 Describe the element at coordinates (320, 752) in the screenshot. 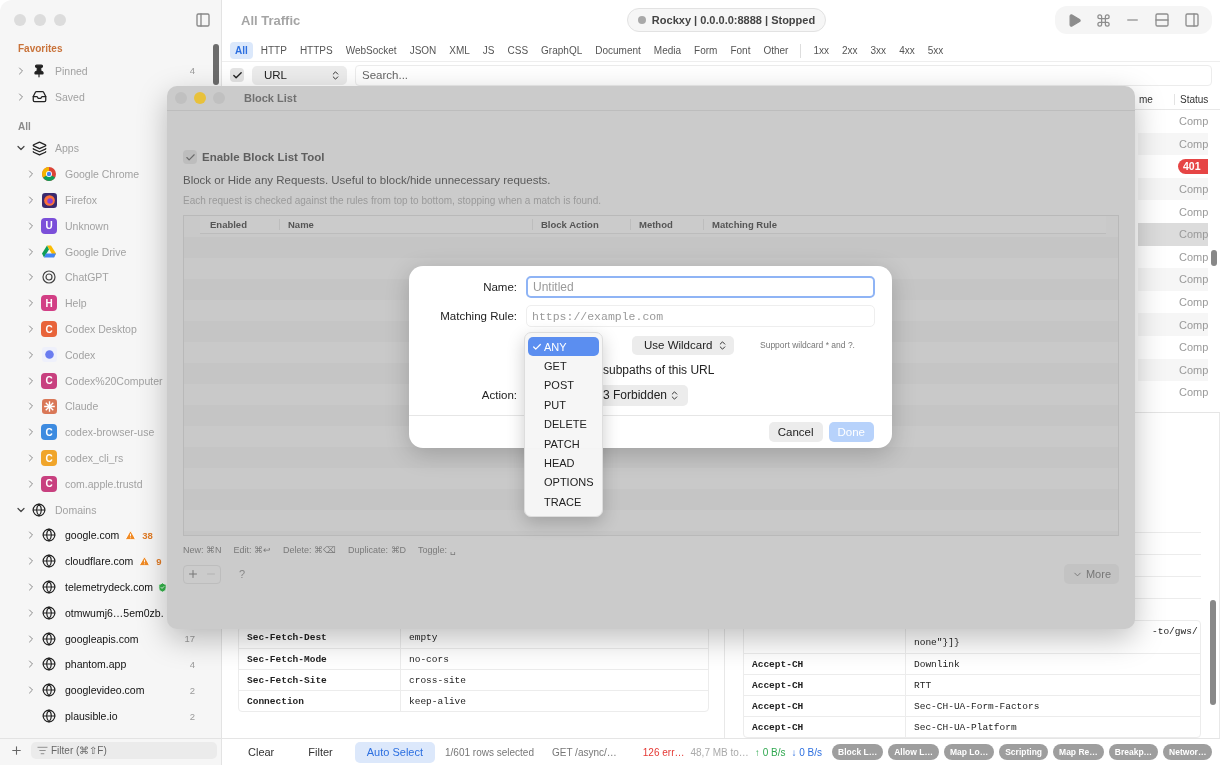

I see `status-bar-button: Filter` at that location.